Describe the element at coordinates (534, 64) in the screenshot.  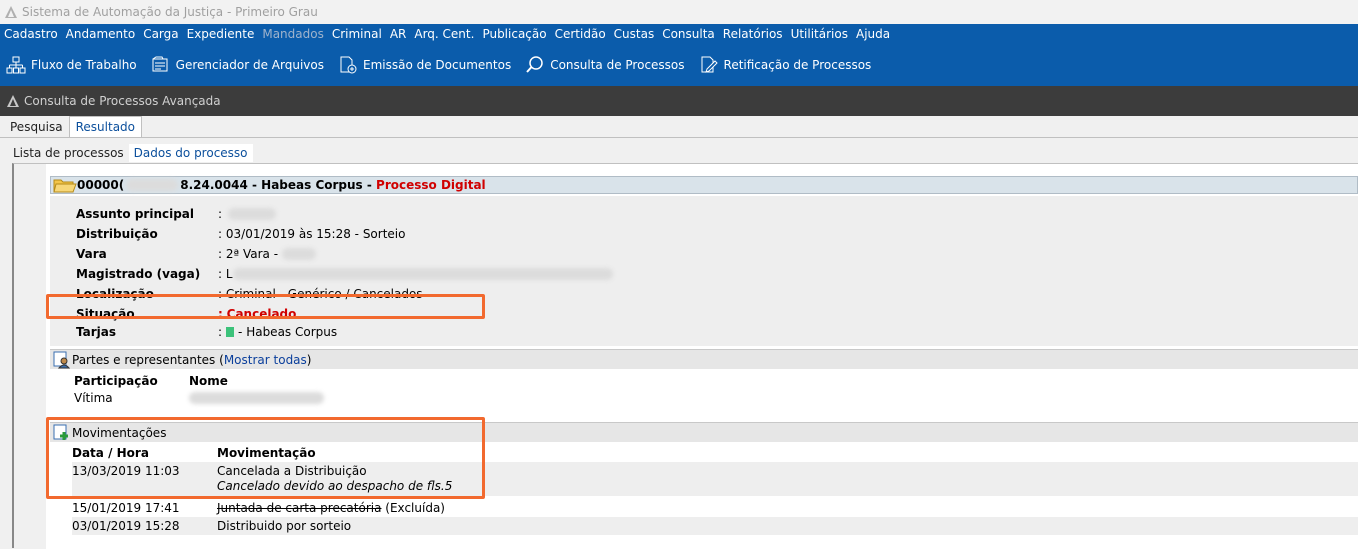
I see `process-search-icon` at that location.